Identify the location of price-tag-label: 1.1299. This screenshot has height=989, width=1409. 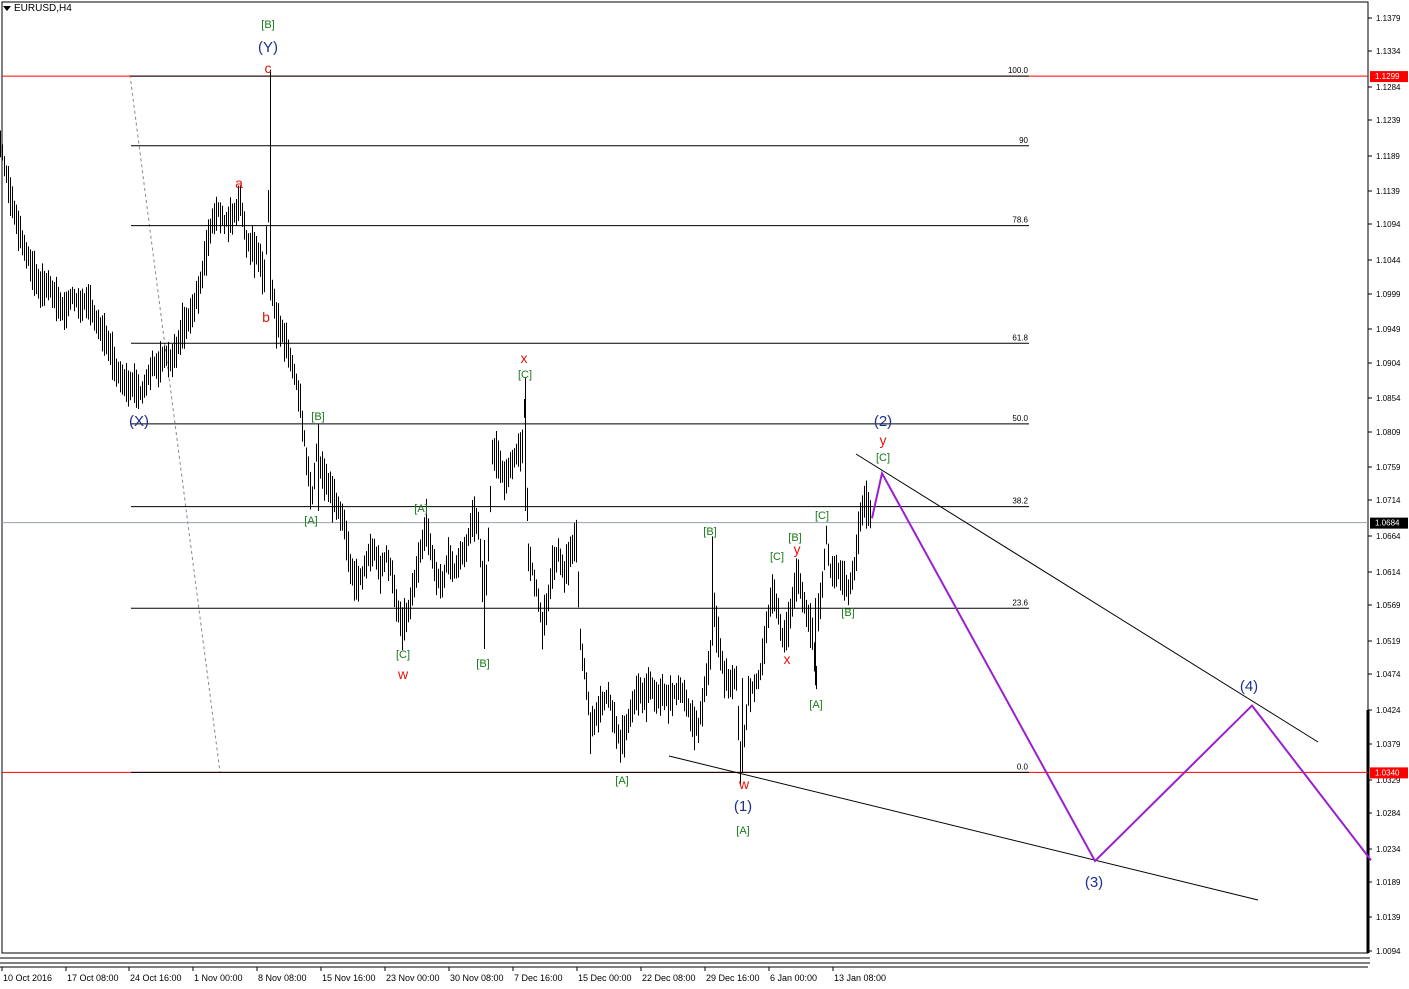
(1387, 76).